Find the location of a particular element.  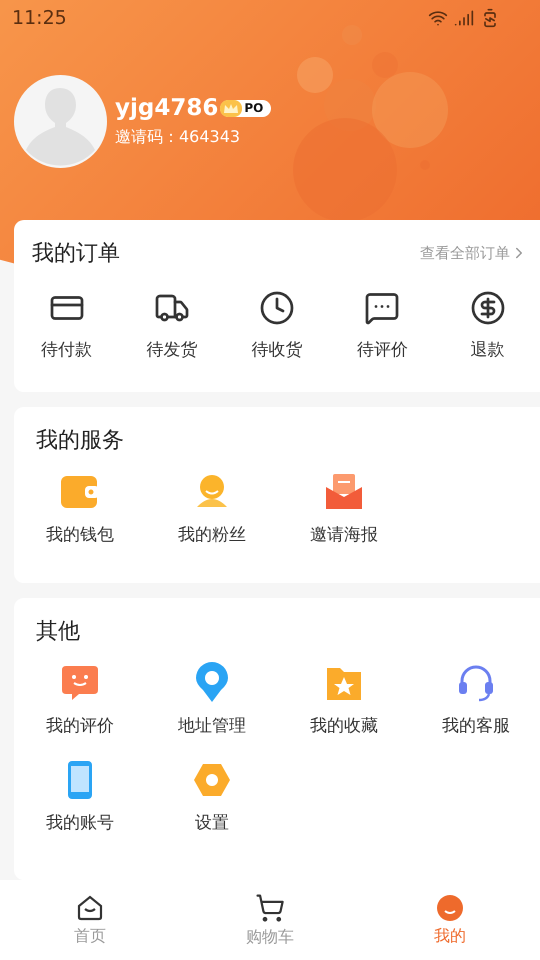

card-title: 我的服务 is located at coordinates (79, 441).